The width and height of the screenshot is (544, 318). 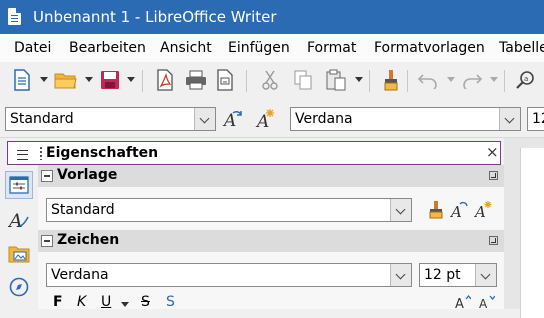 I want to click on sidebar-tab-bar: A, so click(x=19, y=237).